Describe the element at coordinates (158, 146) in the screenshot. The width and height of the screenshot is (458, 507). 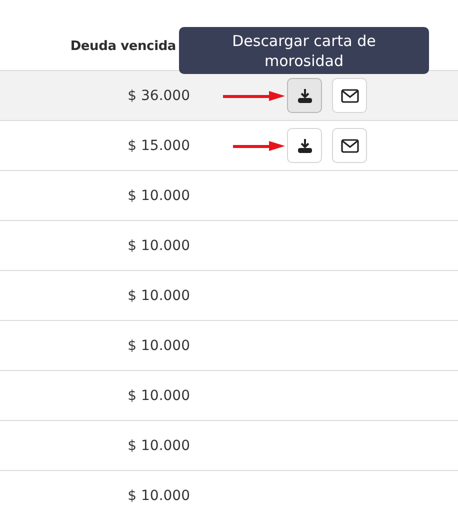
I see `amount-cell-text: $ 15.000` at that location.